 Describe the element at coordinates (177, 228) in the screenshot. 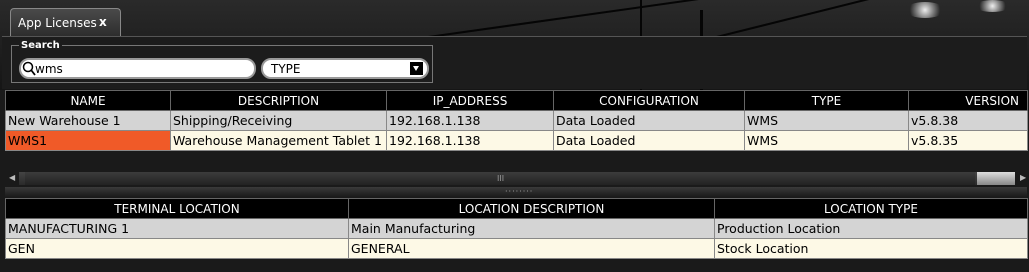

I see `cell-terminal-location: MANUFACTURING 1` at that location.